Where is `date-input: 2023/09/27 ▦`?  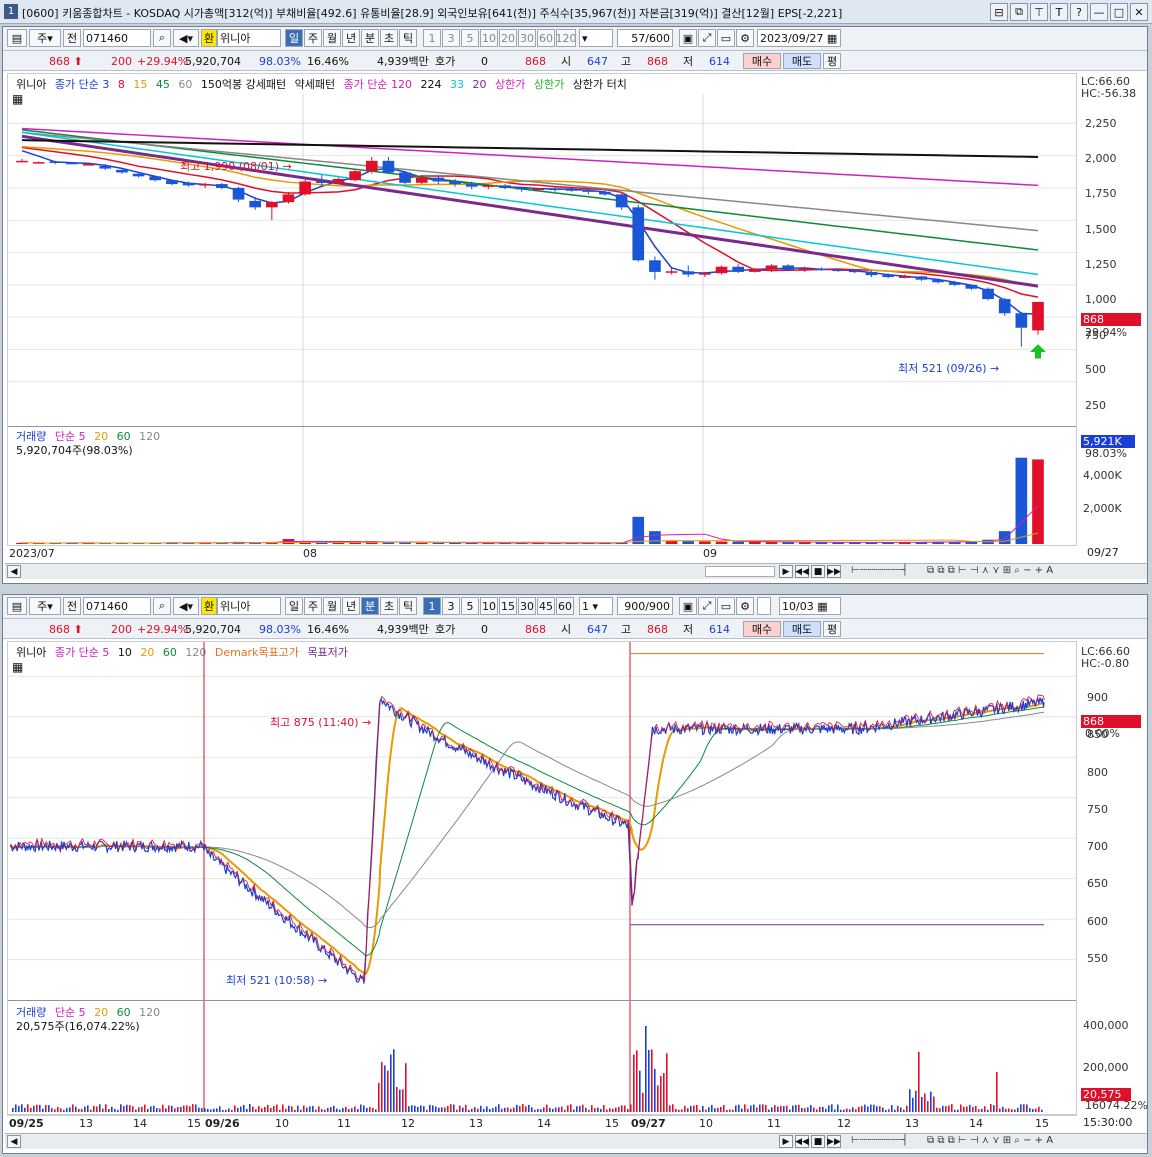 date-input: 2023/09/27 ▦ is located at coordinates (799, 38).